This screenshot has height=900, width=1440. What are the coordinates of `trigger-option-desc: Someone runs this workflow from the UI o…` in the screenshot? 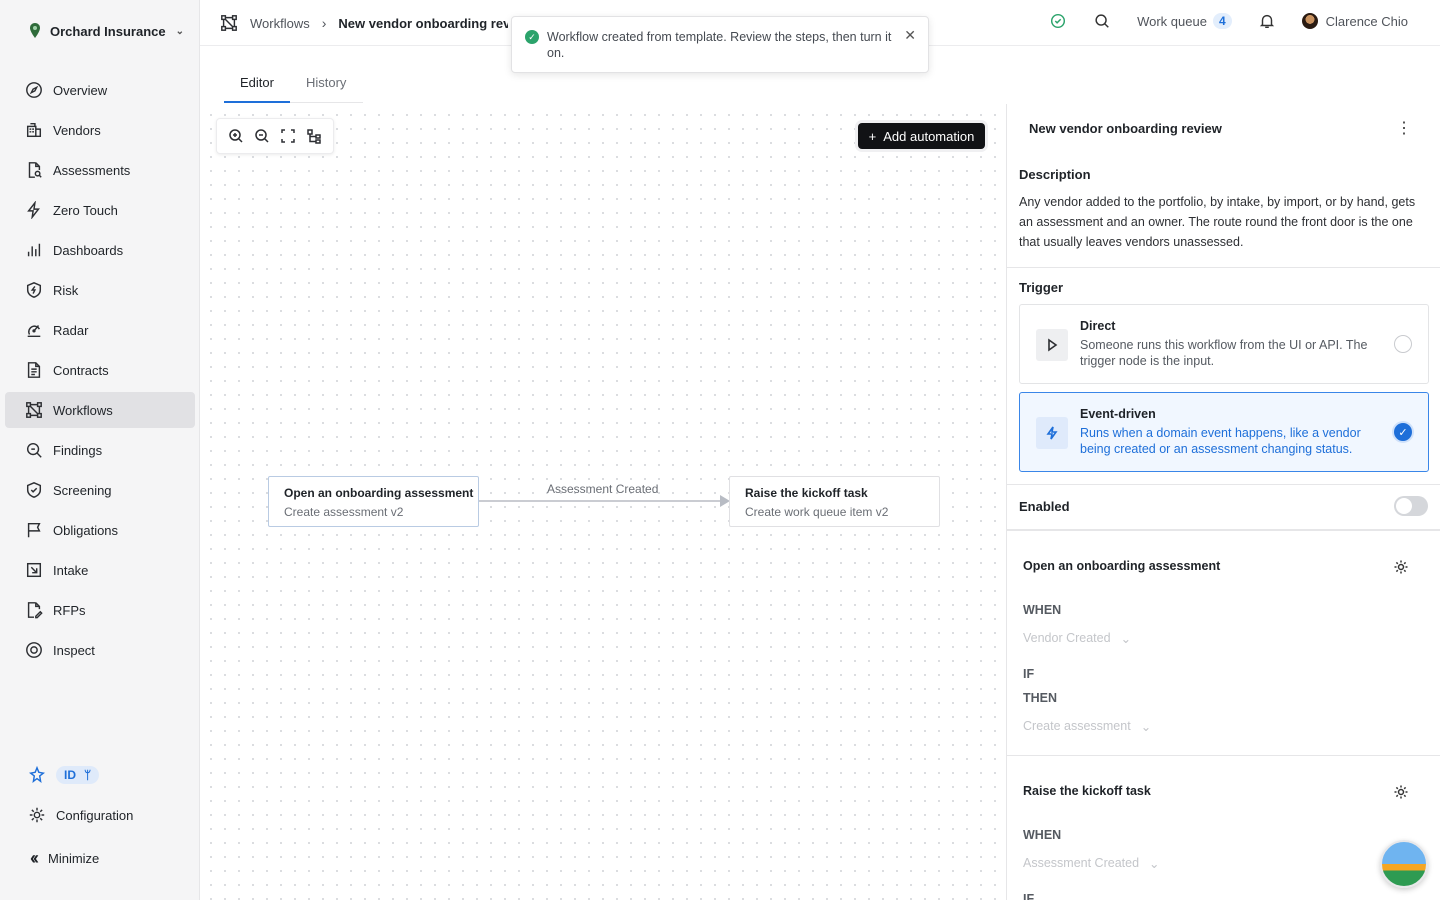 It's located at (1224, 353).